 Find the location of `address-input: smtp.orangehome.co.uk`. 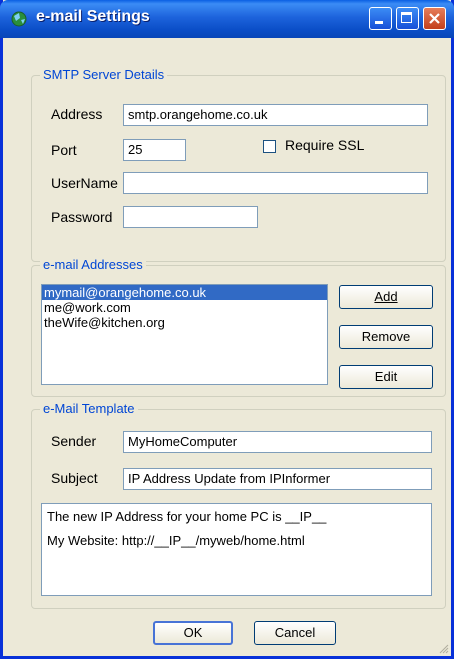

address-input: smtp.orangehome.co.uk is located at coordinates (275, 115).